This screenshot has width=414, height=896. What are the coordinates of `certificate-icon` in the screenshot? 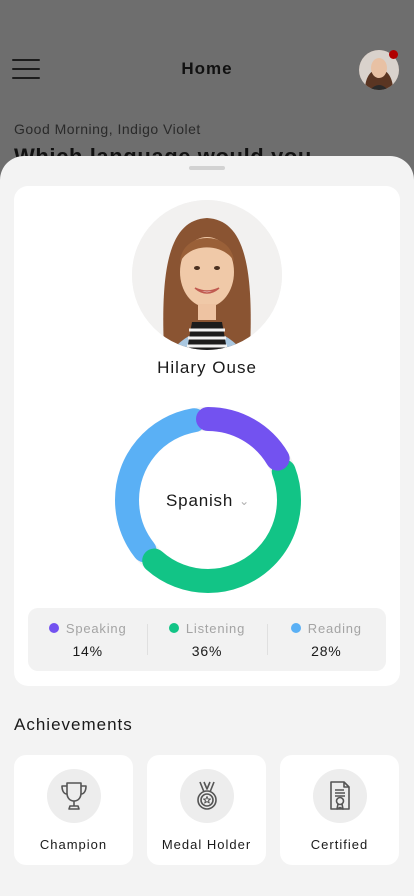 It's located at (339, 796).